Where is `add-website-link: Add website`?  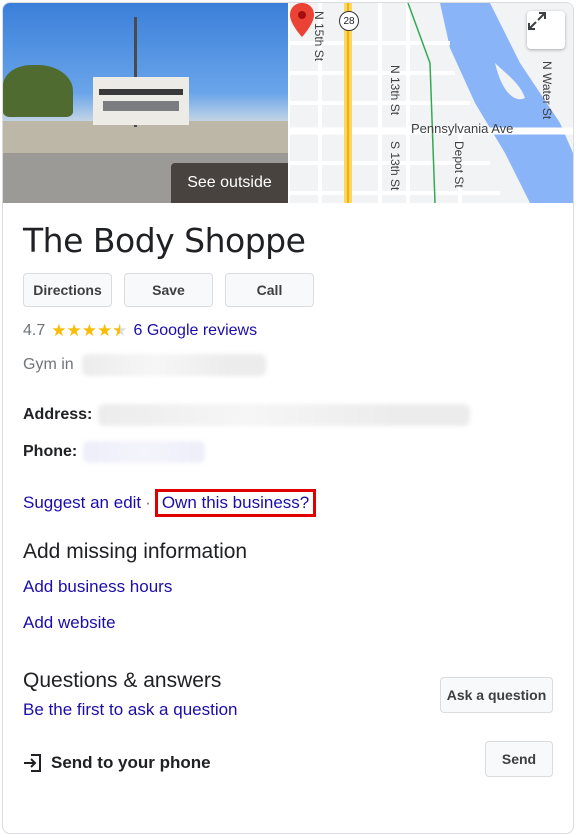 add-website-link: Add website is located at coordinates (69, 623).